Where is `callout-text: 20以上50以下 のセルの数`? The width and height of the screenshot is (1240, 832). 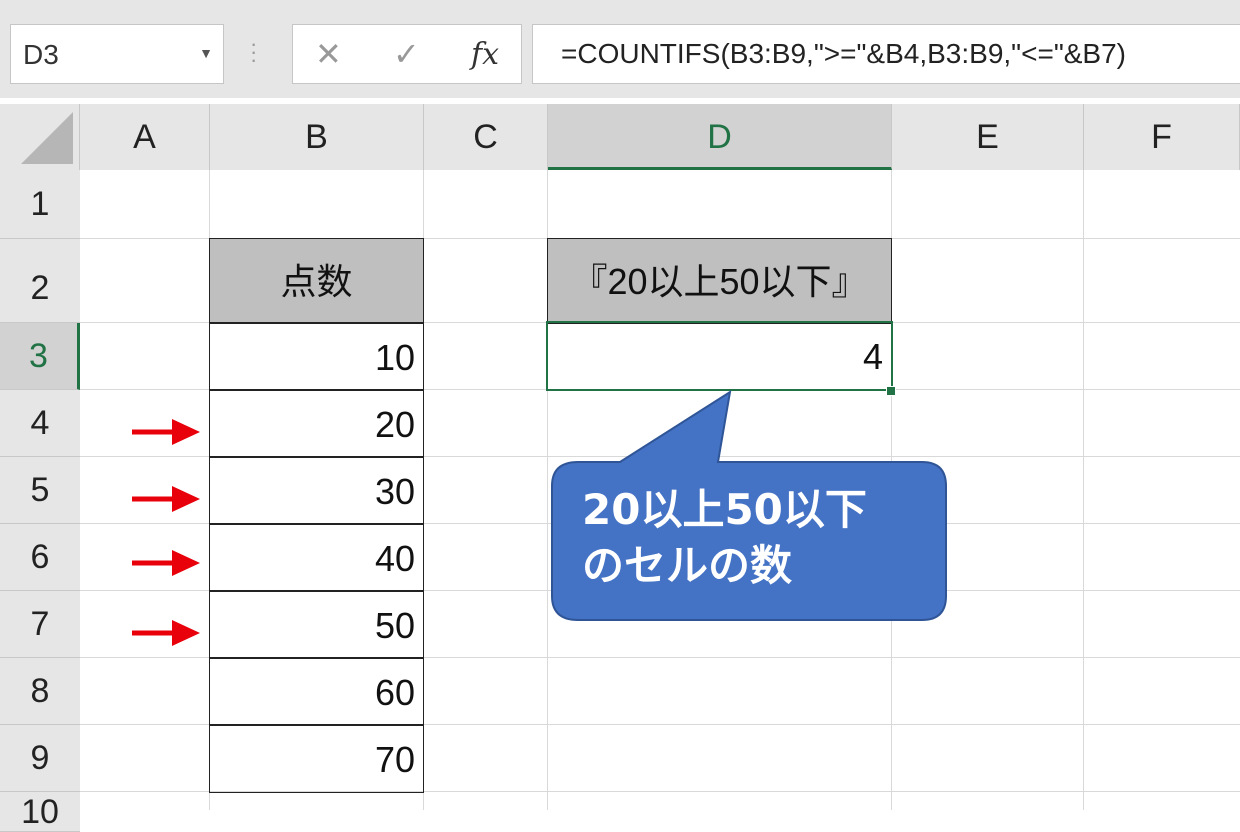
callout-text: 20以上50以下 のセルの数 is located at coordinates (752, 538).